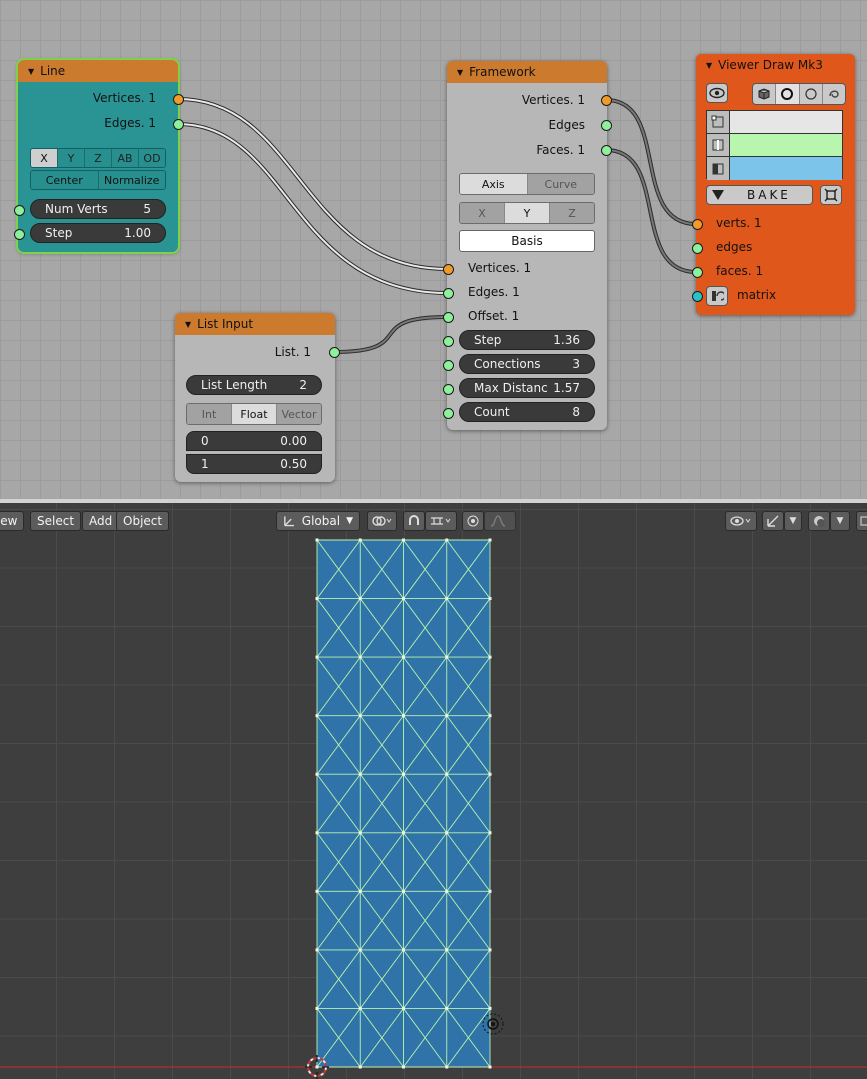  I want to click on viewer-in-verts-socket, so click(697, 224).